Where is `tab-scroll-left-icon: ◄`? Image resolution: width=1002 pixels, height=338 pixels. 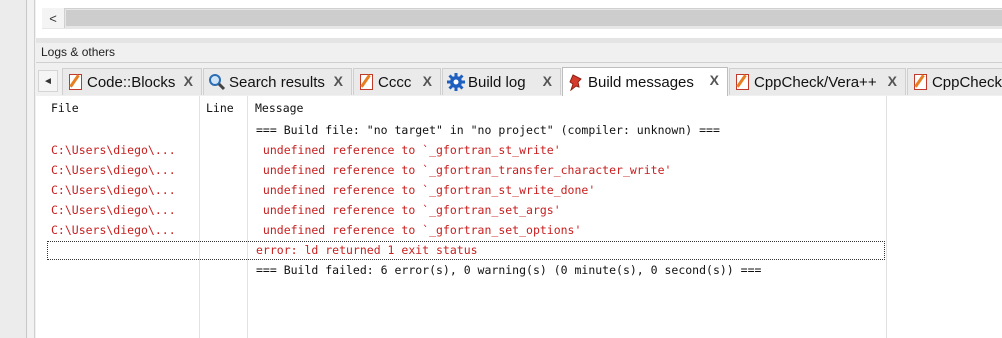
tab-scroll-left-icon: ◄ is located at coordinates (48, 81).